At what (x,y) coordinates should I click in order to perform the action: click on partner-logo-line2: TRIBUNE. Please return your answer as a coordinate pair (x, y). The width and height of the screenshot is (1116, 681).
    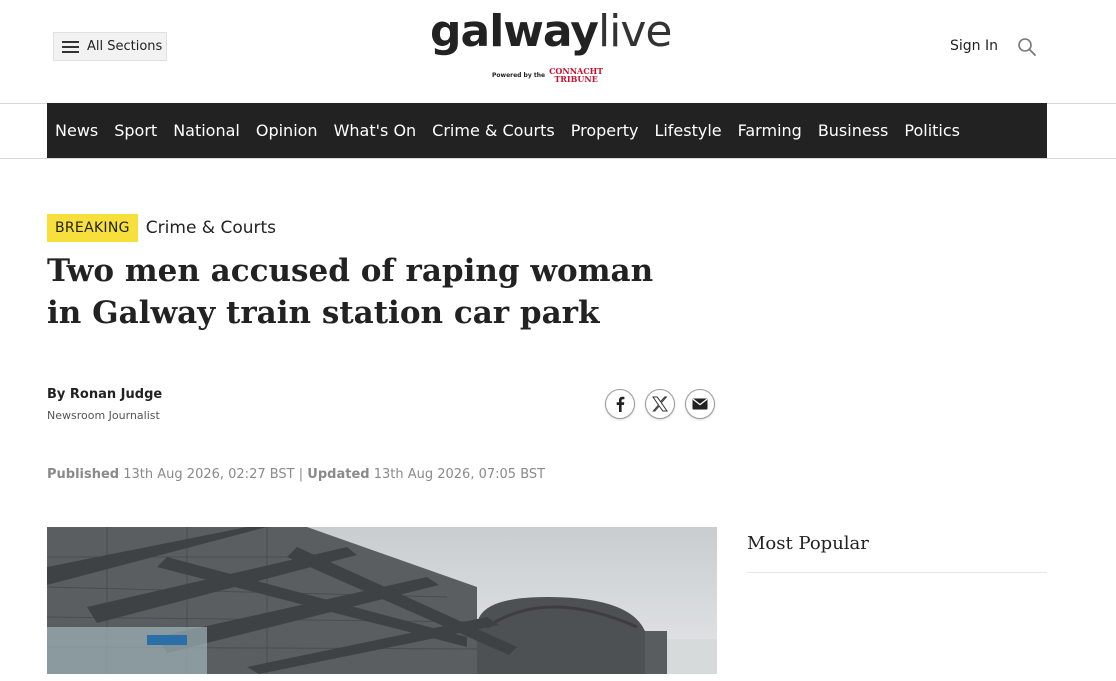
    Looking at the image, I should click on (576, 79).